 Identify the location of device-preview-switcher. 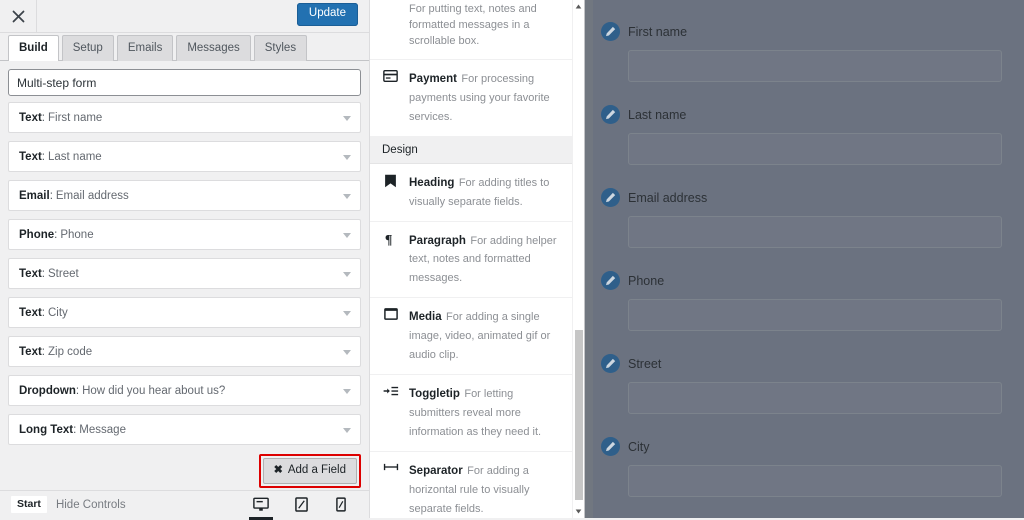
(304, 507).